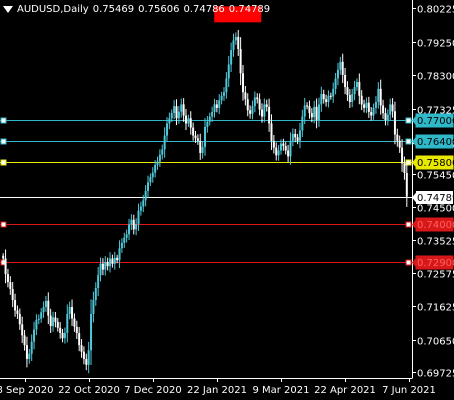  Describe the element at coordinates (409, 390) in the screenshot. I see `x-tick-label: 7 Jun 2021` at that location.